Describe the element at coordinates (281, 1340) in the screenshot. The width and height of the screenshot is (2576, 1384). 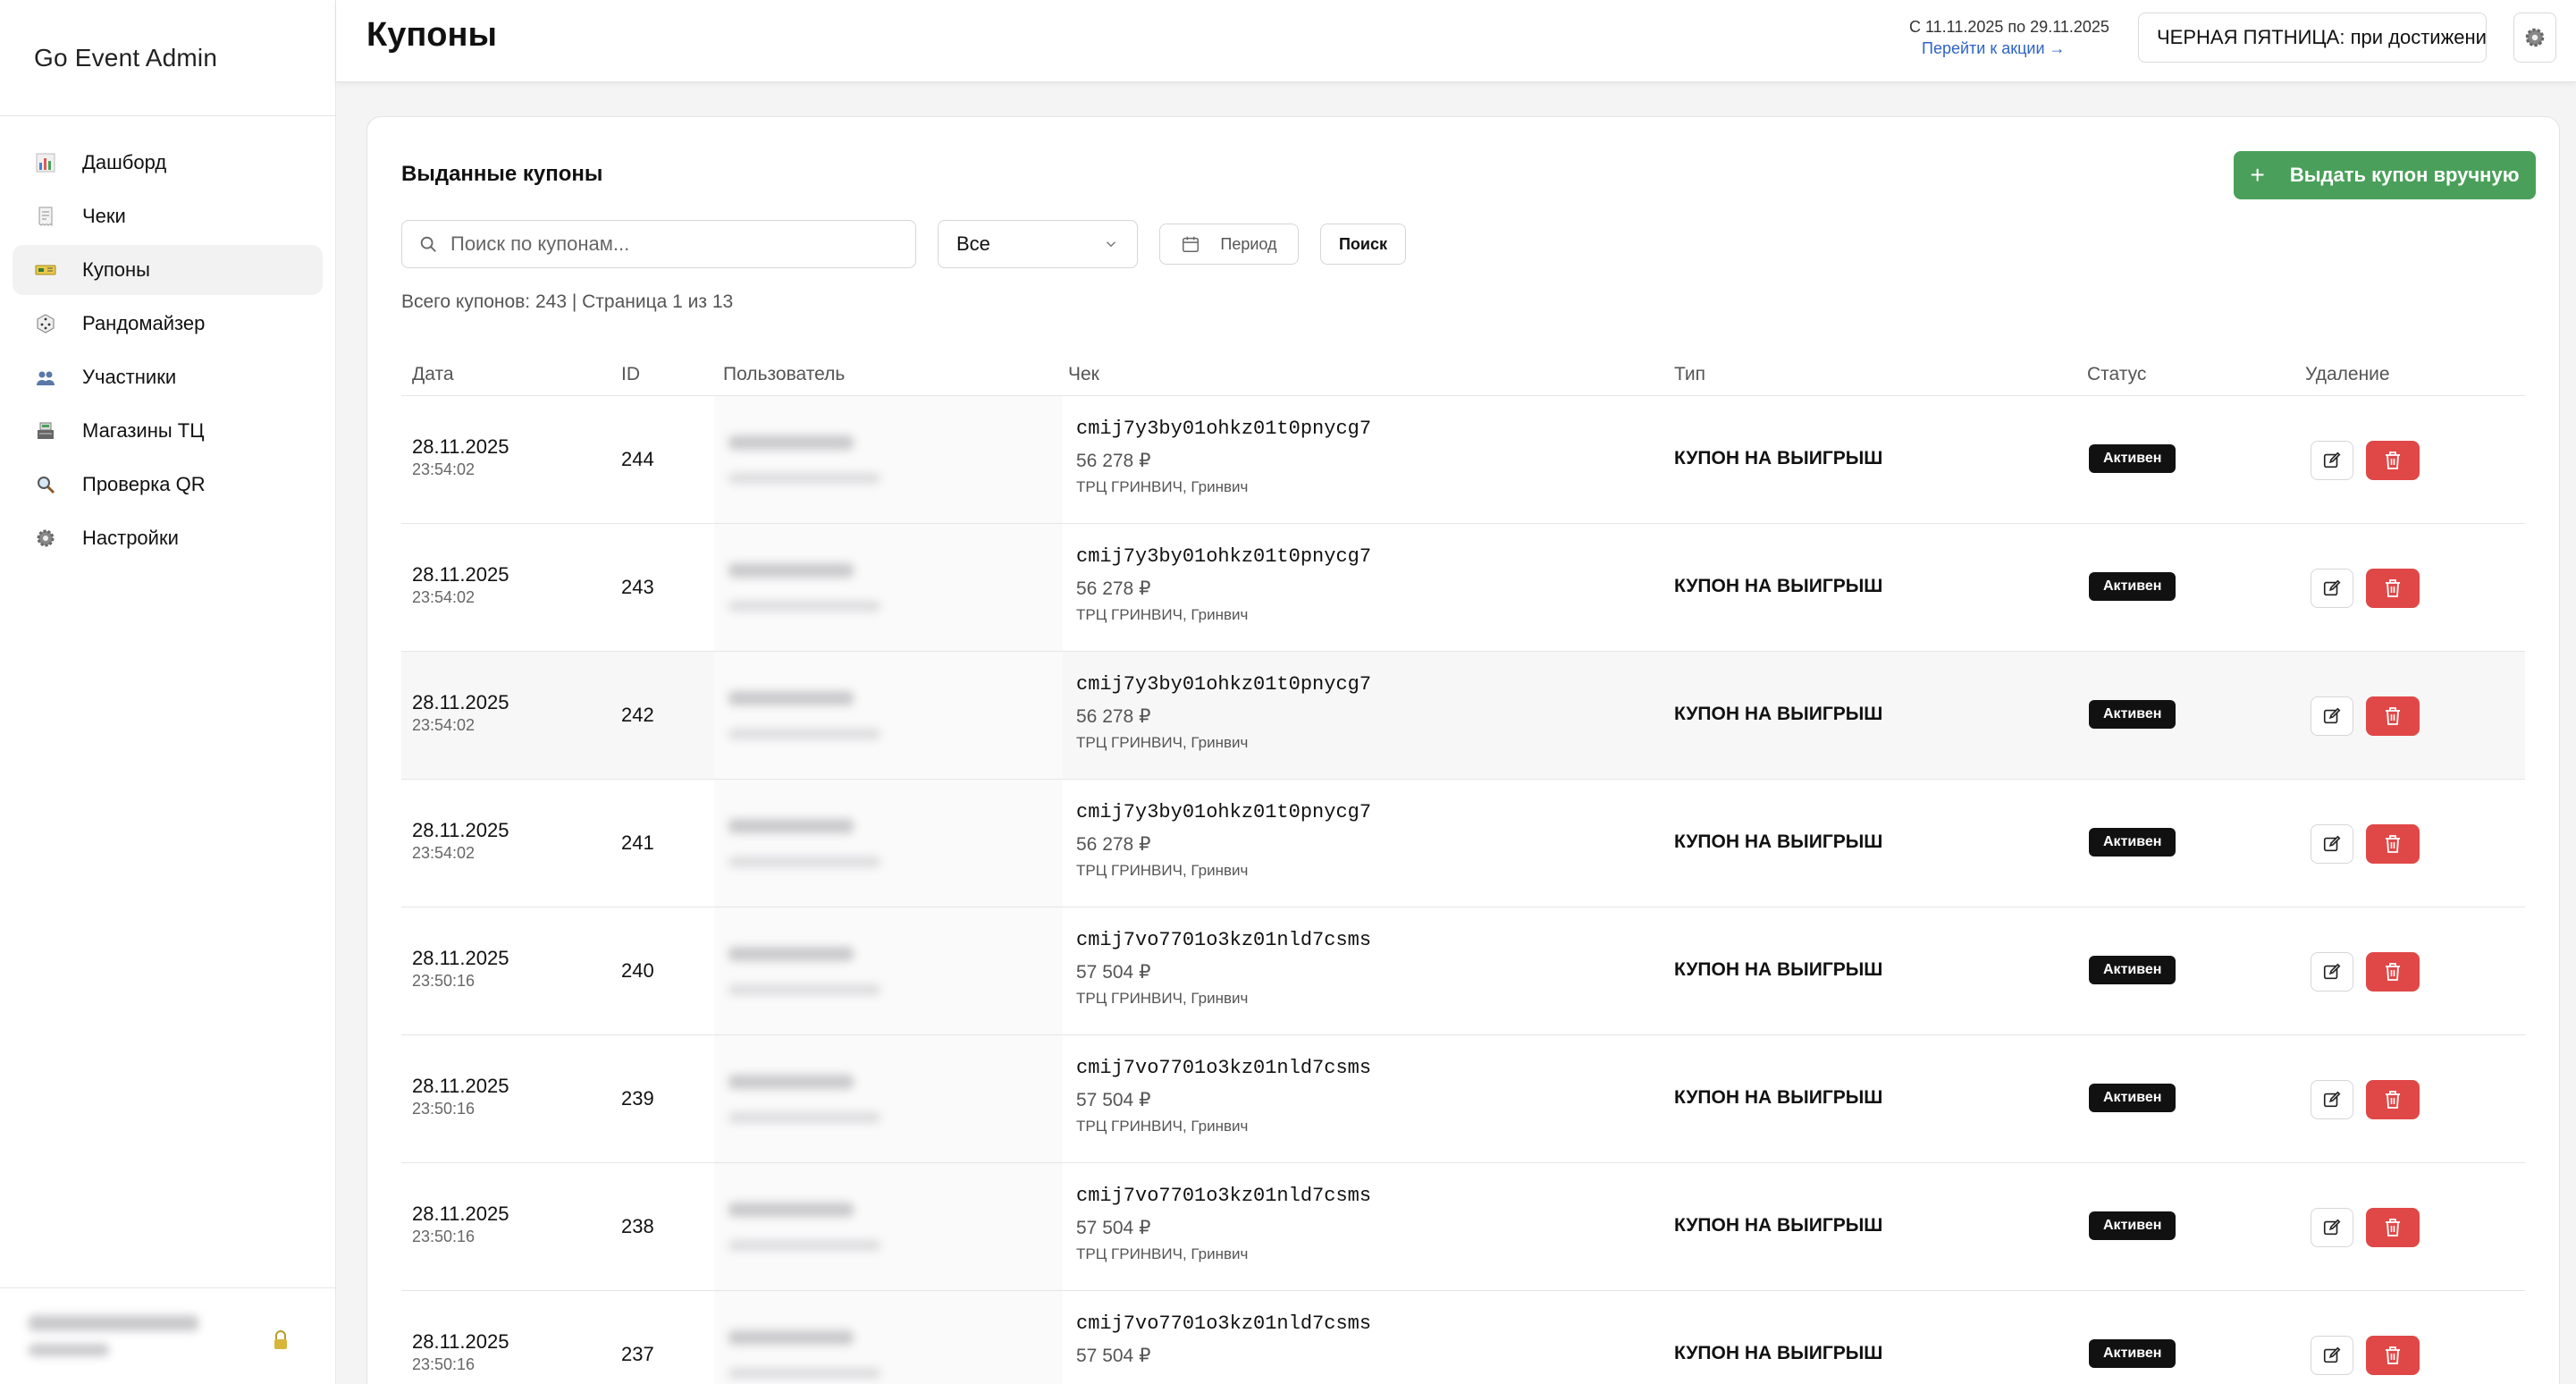
I see `lock-icon` at that location.